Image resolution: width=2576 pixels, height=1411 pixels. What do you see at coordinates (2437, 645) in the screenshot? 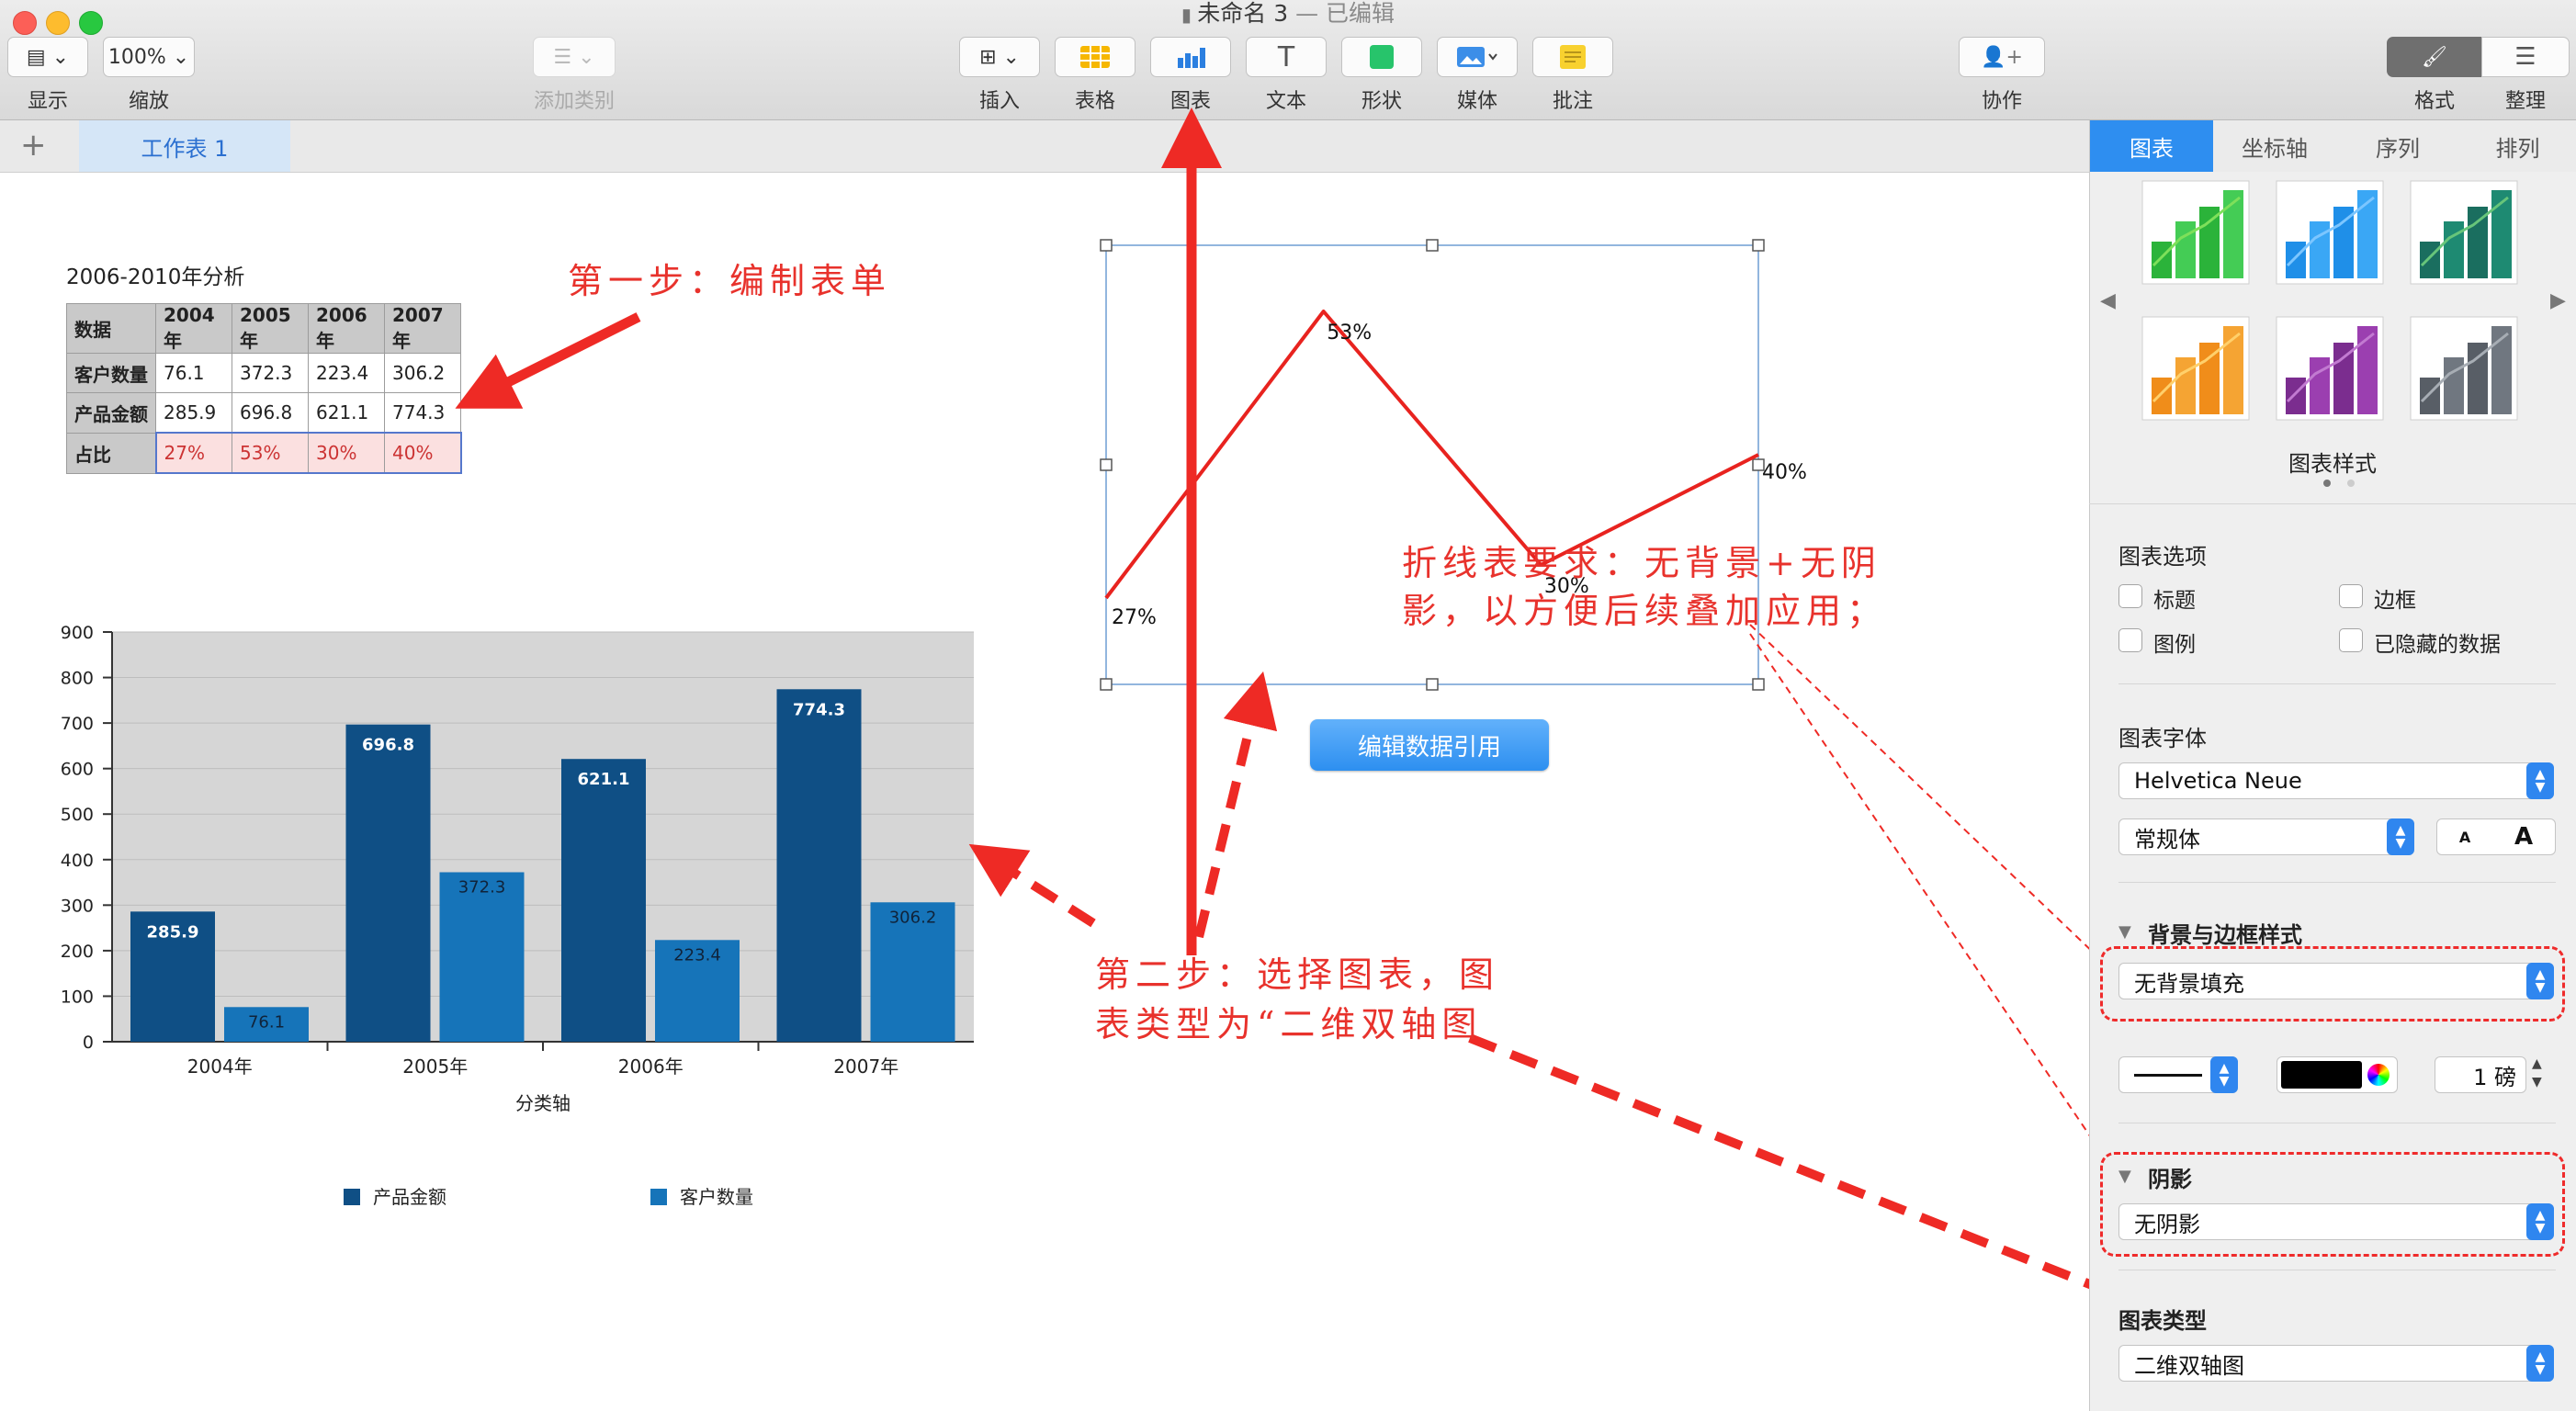
I see `hidden-data-option-label: 已隐藏的数据` at bounding box center [2437, 645].